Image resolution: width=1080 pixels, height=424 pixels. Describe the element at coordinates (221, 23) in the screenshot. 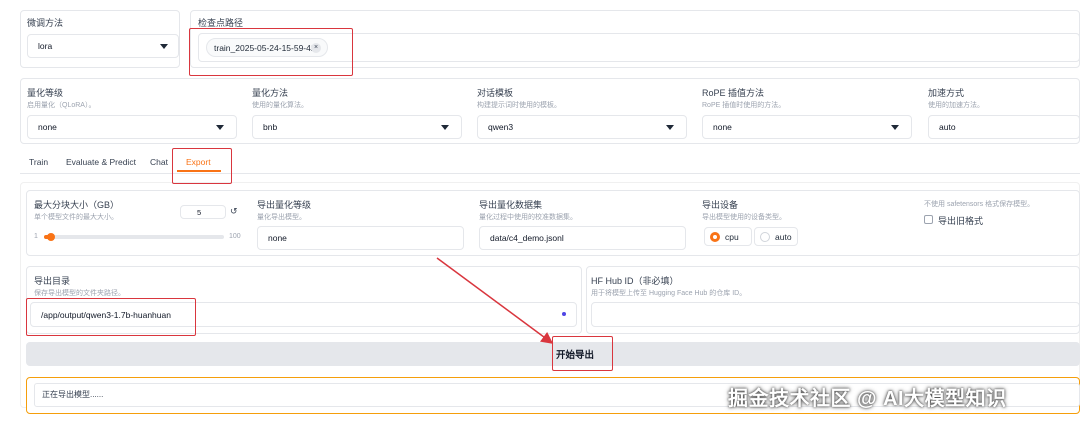

I see `checkpoint-label: 检查点路径` at that location.